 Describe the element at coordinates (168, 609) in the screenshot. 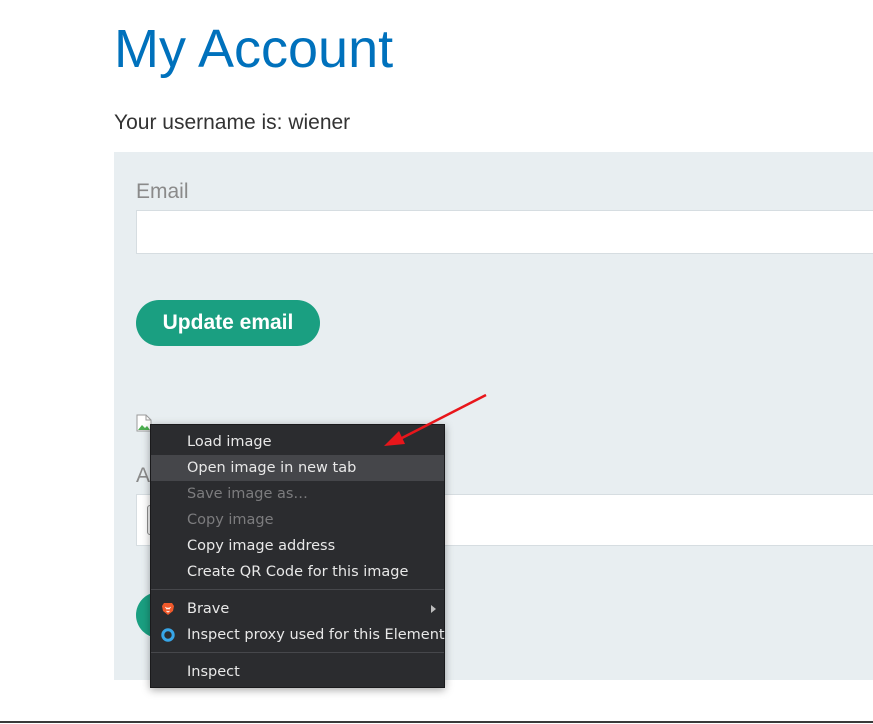

I see `brave-lion-icon` at that location.